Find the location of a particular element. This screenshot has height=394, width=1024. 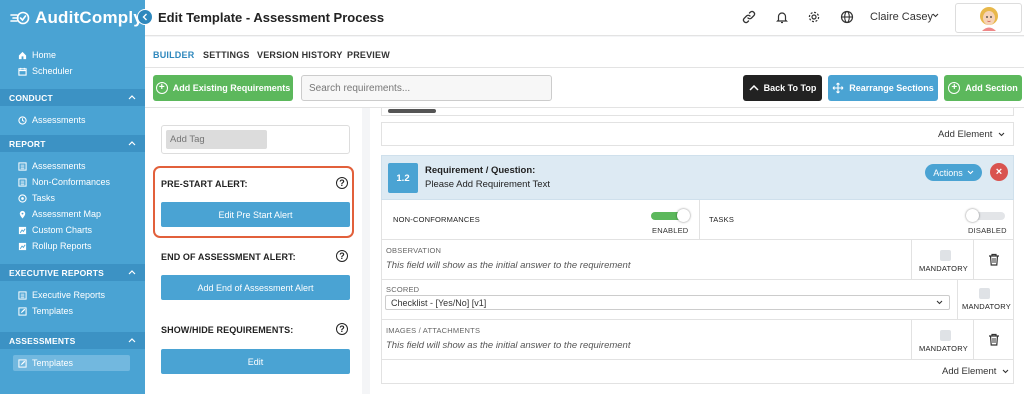

sidebar-item-label: Home is located at coordinates (44, 55).